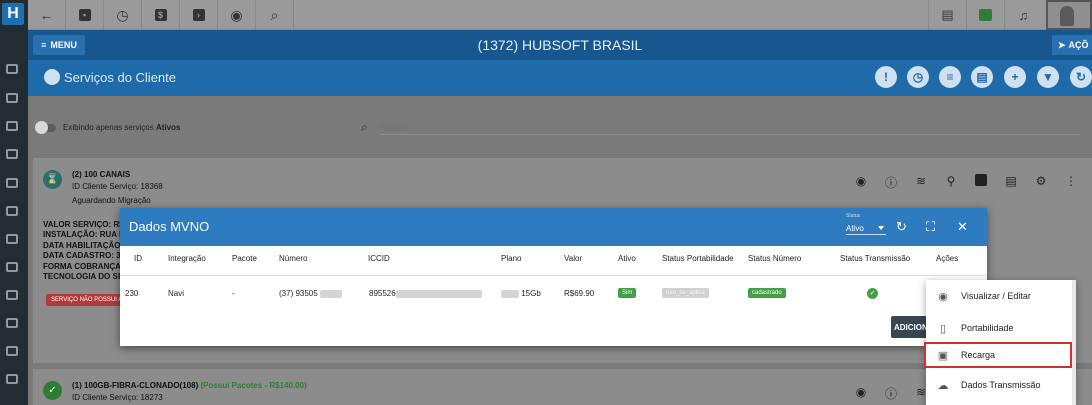 The image size is (1092, 405). What do you see at coordinates (911, 327) in the screenshot?
I see `add-button: ADICION` at bounding box center [911, 327].